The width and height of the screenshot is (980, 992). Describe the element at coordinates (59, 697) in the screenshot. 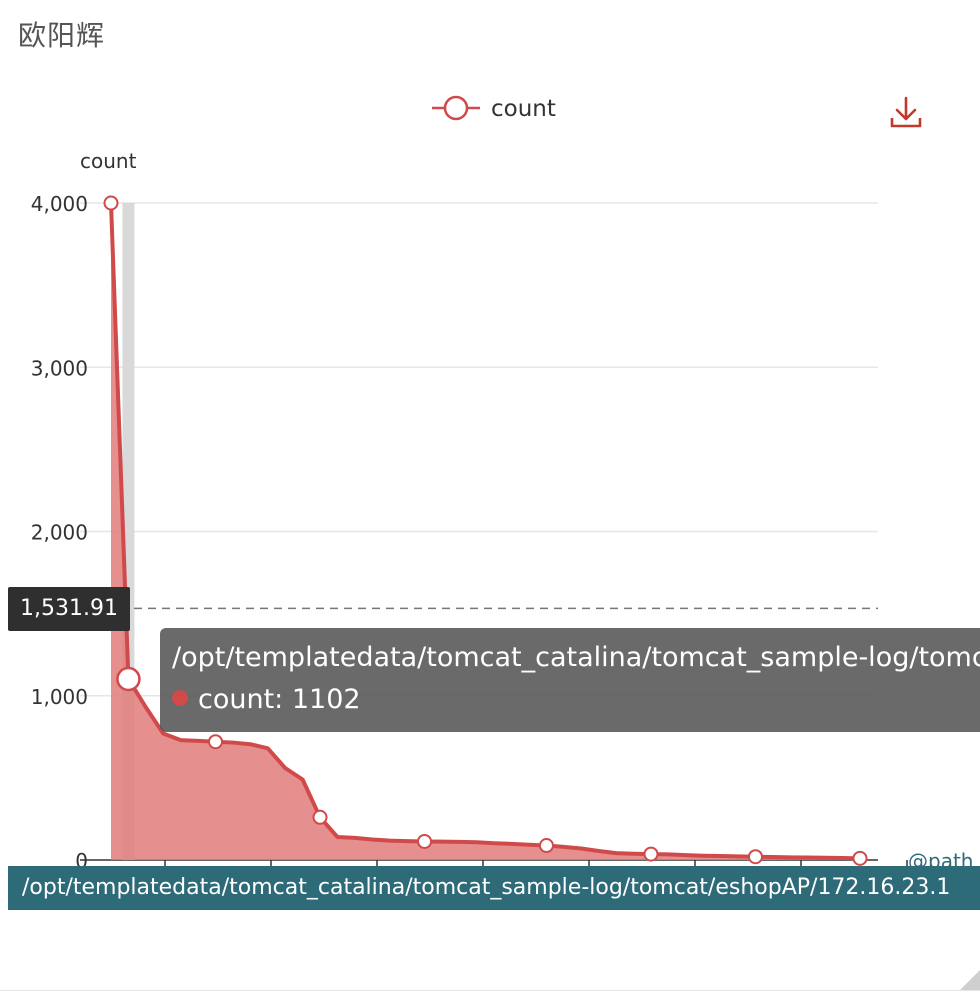

I see `y-tick-label: 1,000` at that location.